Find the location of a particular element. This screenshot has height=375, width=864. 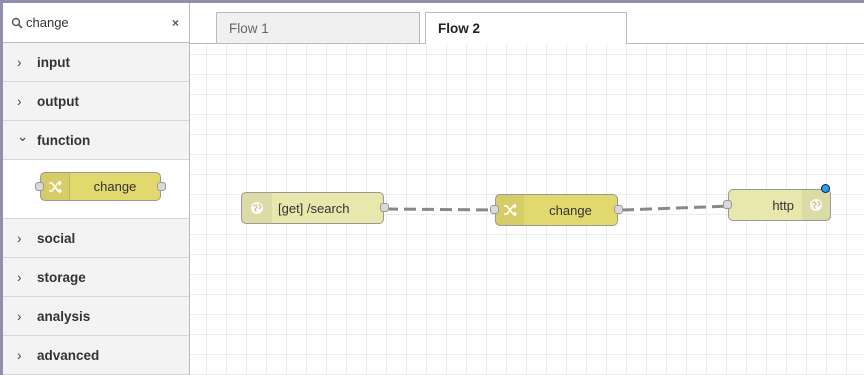

category-input: › input is located at coordinates (96, 62).